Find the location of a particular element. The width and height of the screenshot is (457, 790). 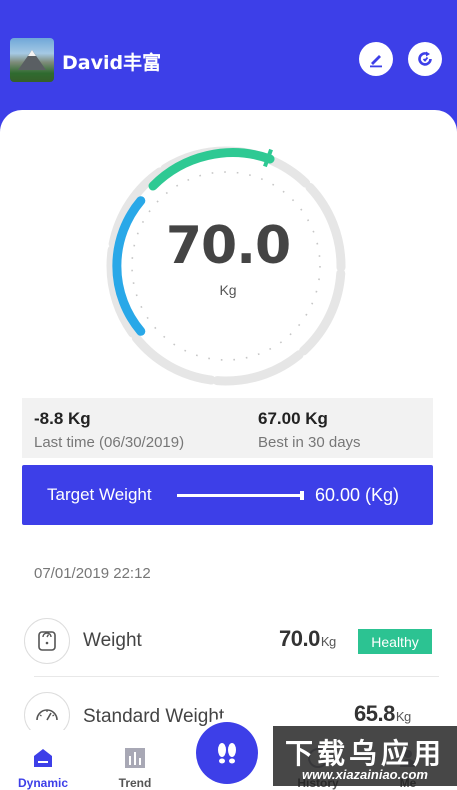

measurement-time: 07/01/2019 22:12 is located at coordinates (92, 573).